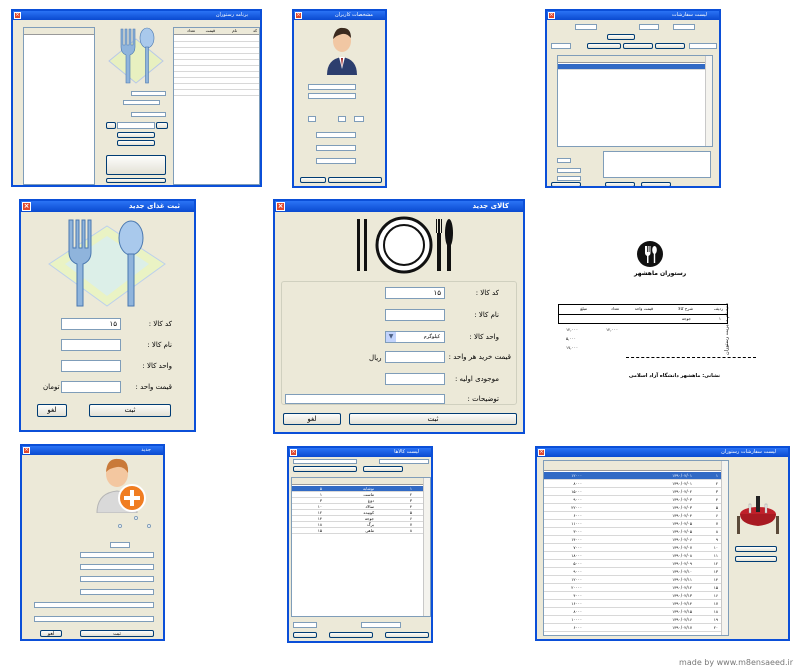 Image resolution: width=801 pixels, height=670 pixels. I want to click on orders-notes, so click(657, 164).